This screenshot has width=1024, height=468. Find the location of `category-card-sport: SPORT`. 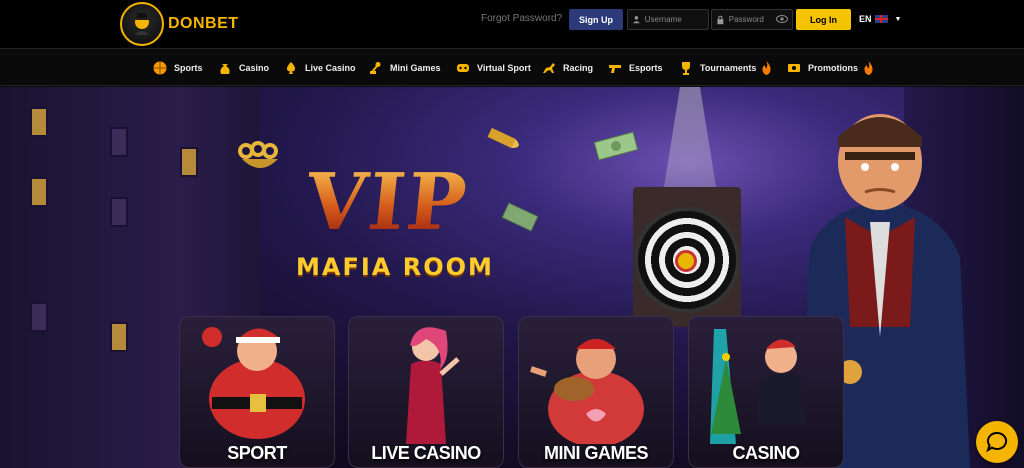

category-card-sport: SPORT is located at coordinates (257, 392).